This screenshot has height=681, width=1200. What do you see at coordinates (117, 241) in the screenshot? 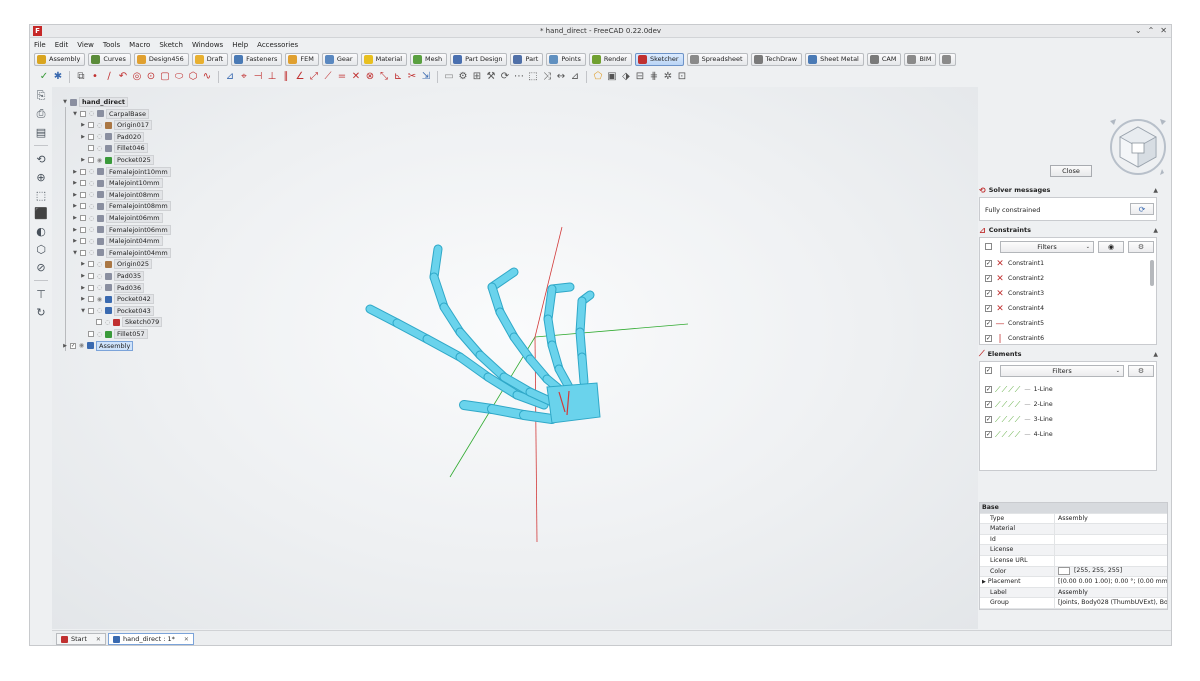
I see `tree-item: ▶ ◌ Malejoint04mm` at bounding box center [117, 241].